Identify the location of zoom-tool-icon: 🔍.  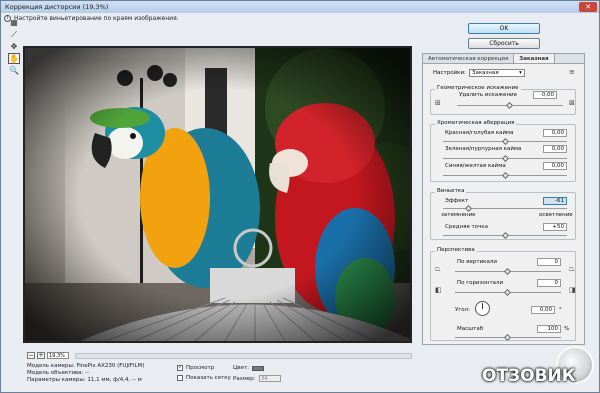
(14, 70).